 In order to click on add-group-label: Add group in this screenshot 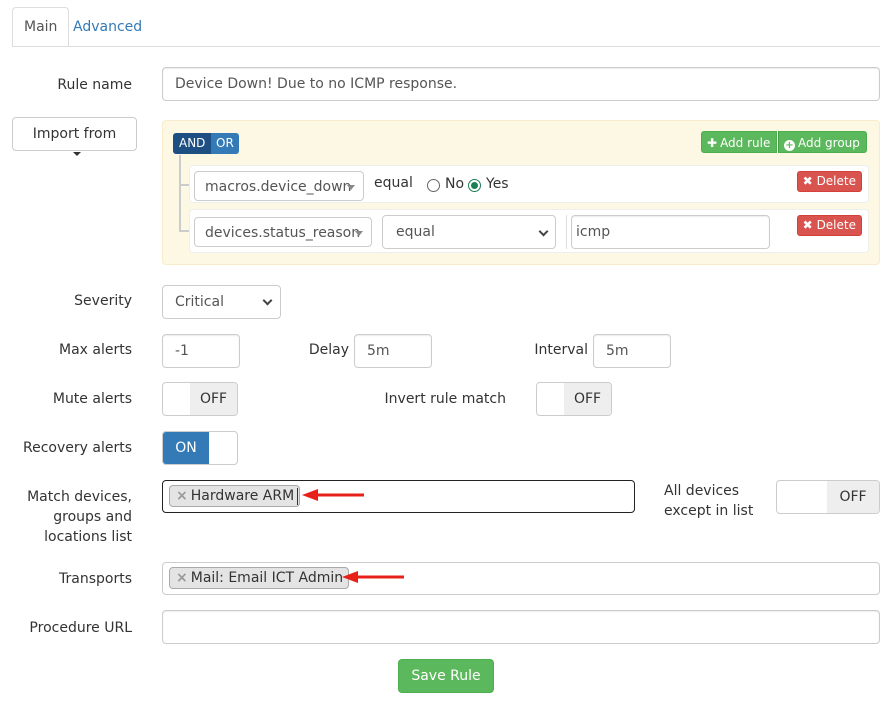, I will do `click(829, 143)`.